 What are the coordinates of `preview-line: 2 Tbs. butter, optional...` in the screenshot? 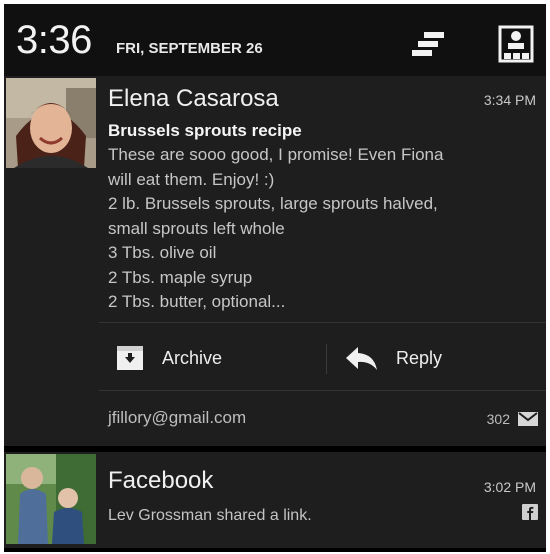 It's located at (197, 301).